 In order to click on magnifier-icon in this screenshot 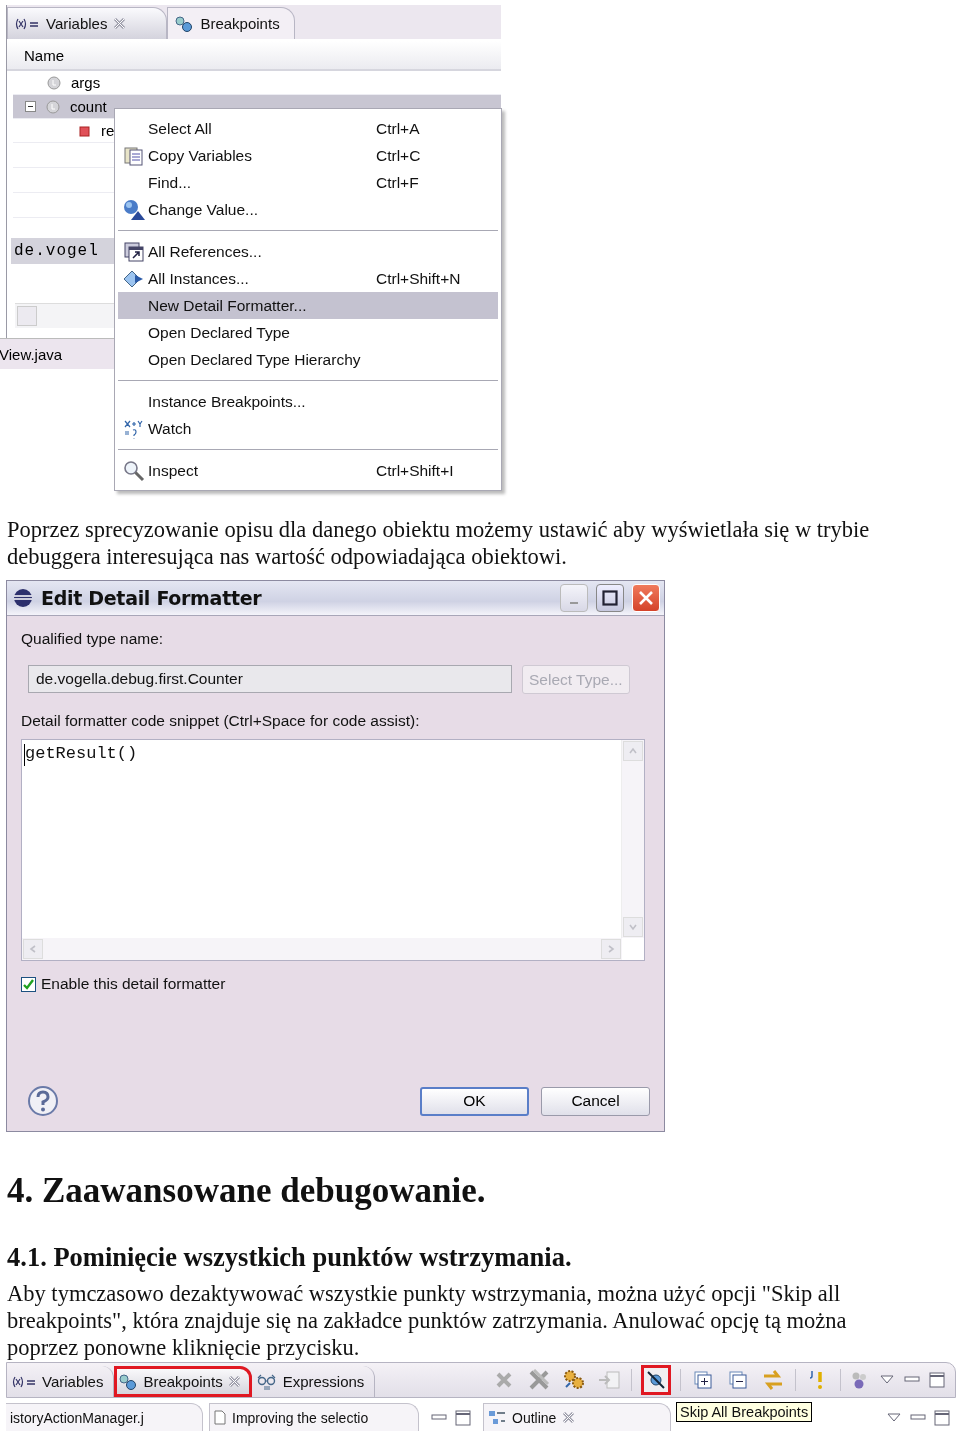, I will do `click(134, 470)`.